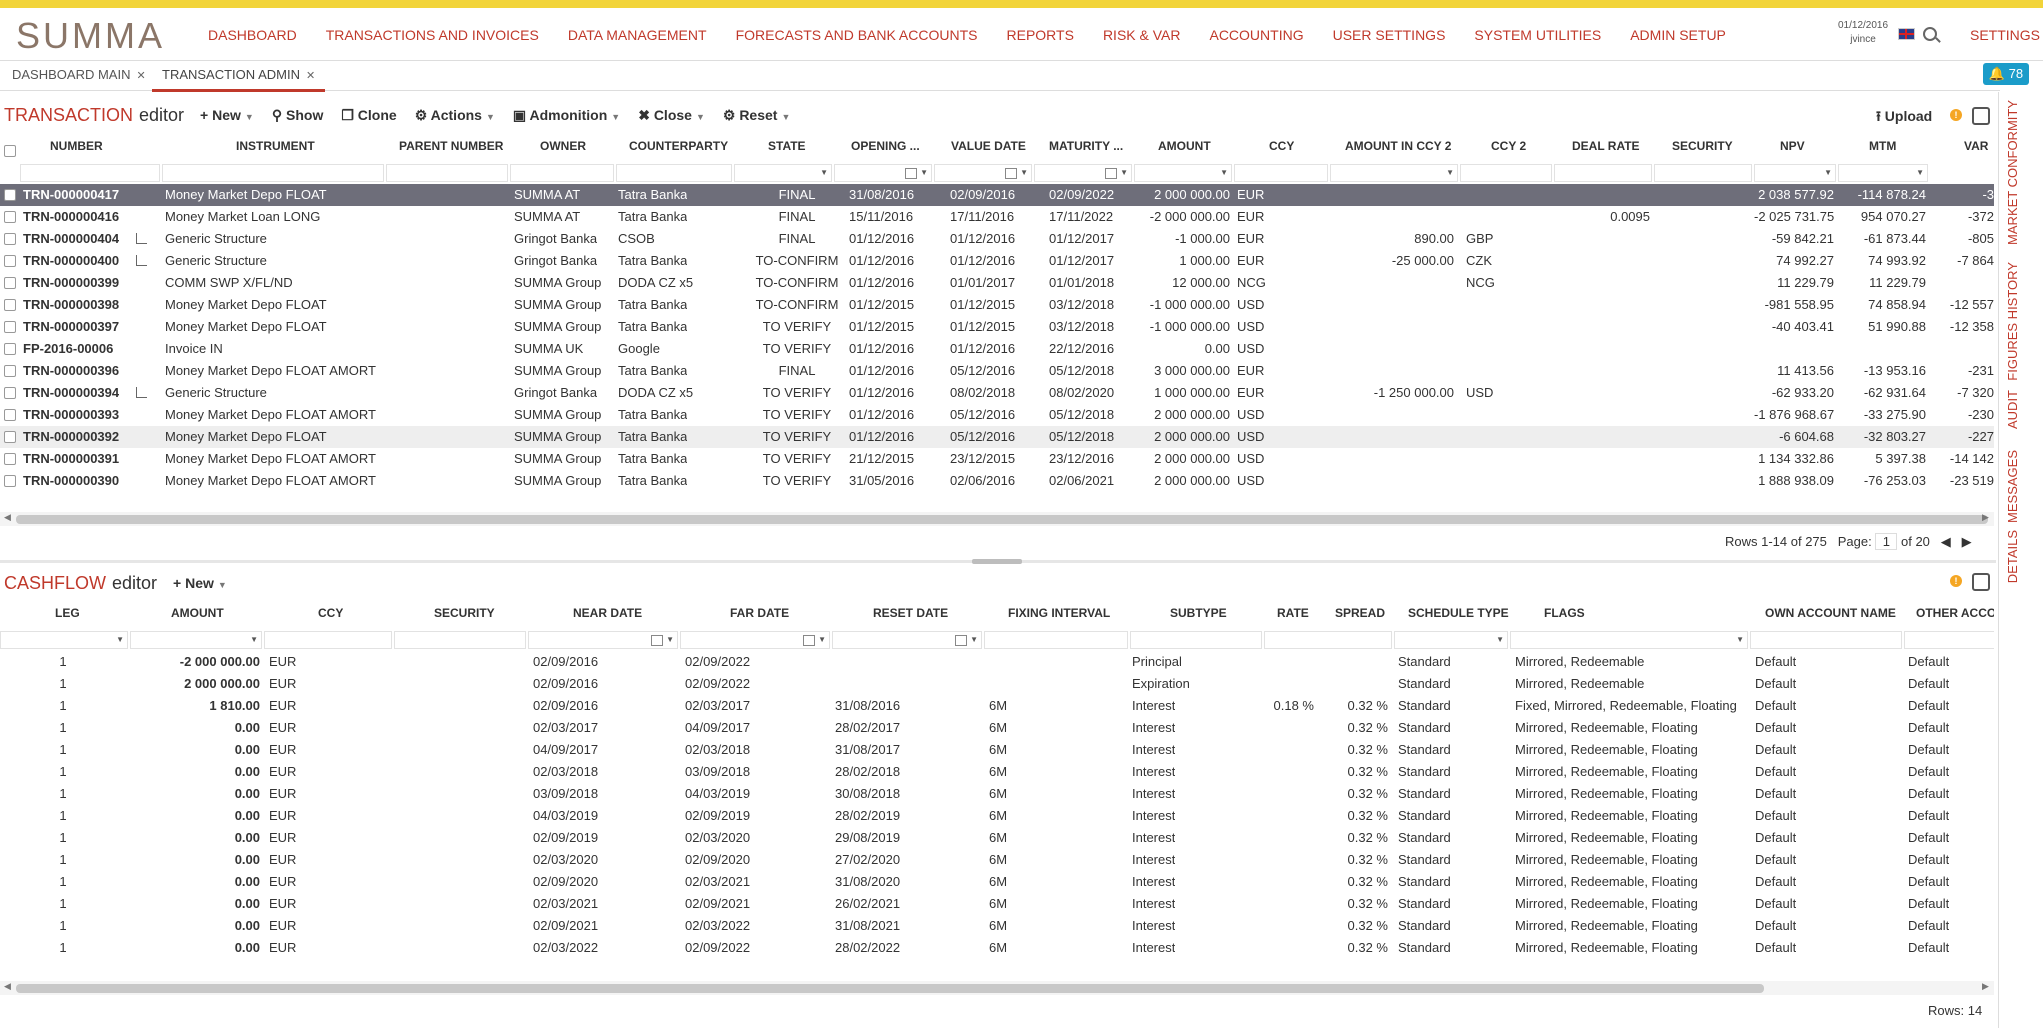 This screenshot has height=1028, width=2043. Describe the element at coordinates (1281, 146) in the screenshot. I see `col-ccy: CCY` at that location.